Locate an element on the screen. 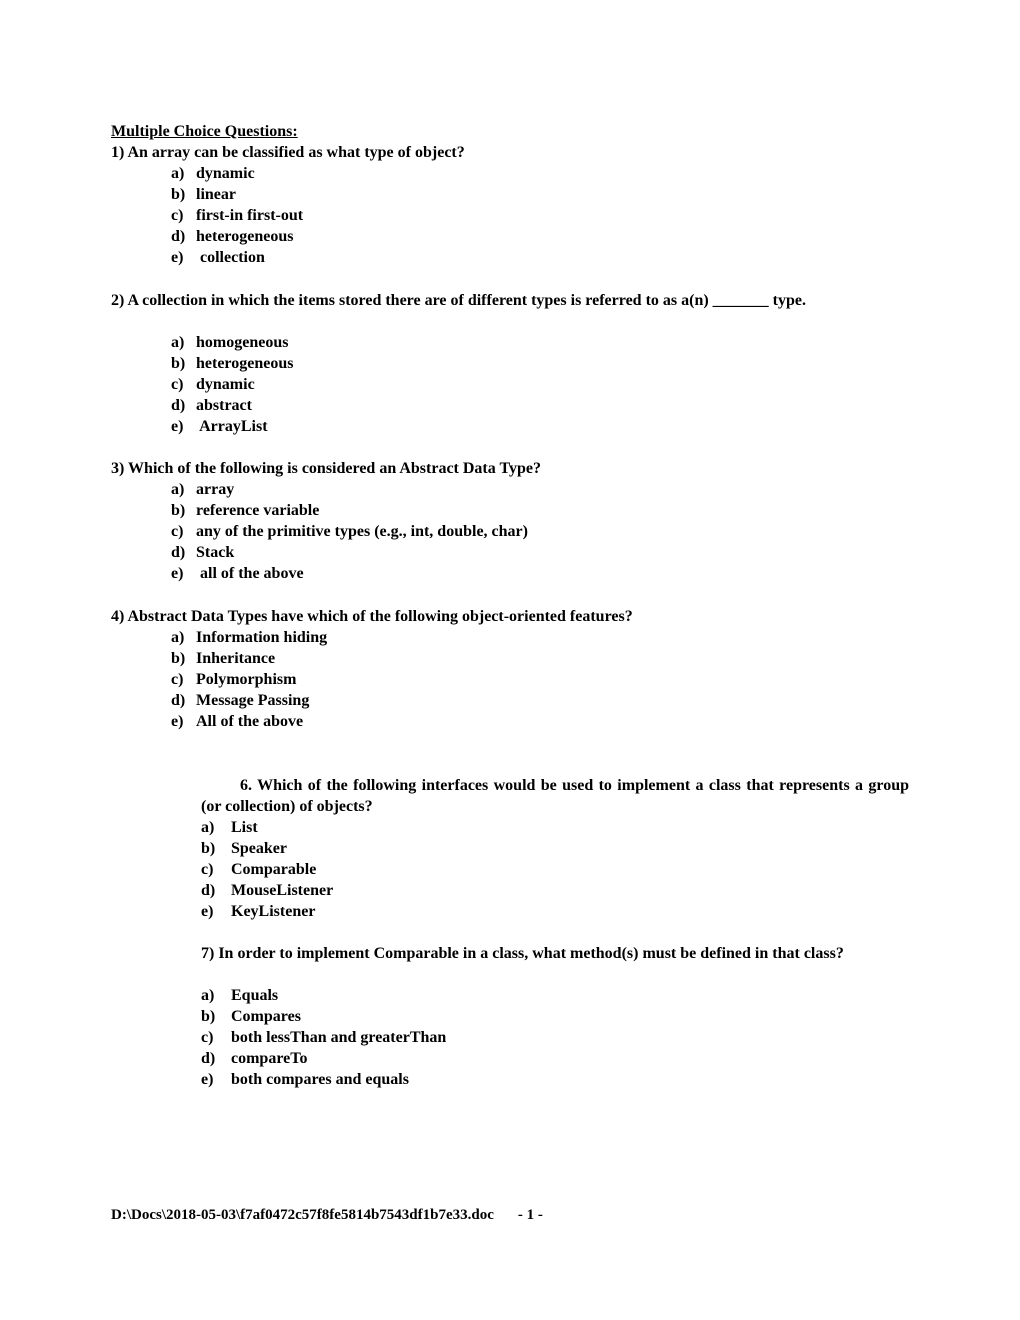 This screenshot has height=1320, width=1020. option: e) both compares and equals is located at coordinates (305, 1079).